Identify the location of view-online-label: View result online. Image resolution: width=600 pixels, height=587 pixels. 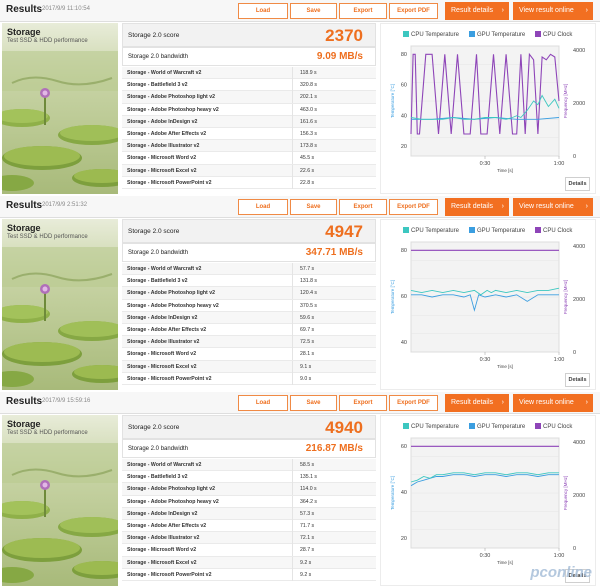
(546, 206).